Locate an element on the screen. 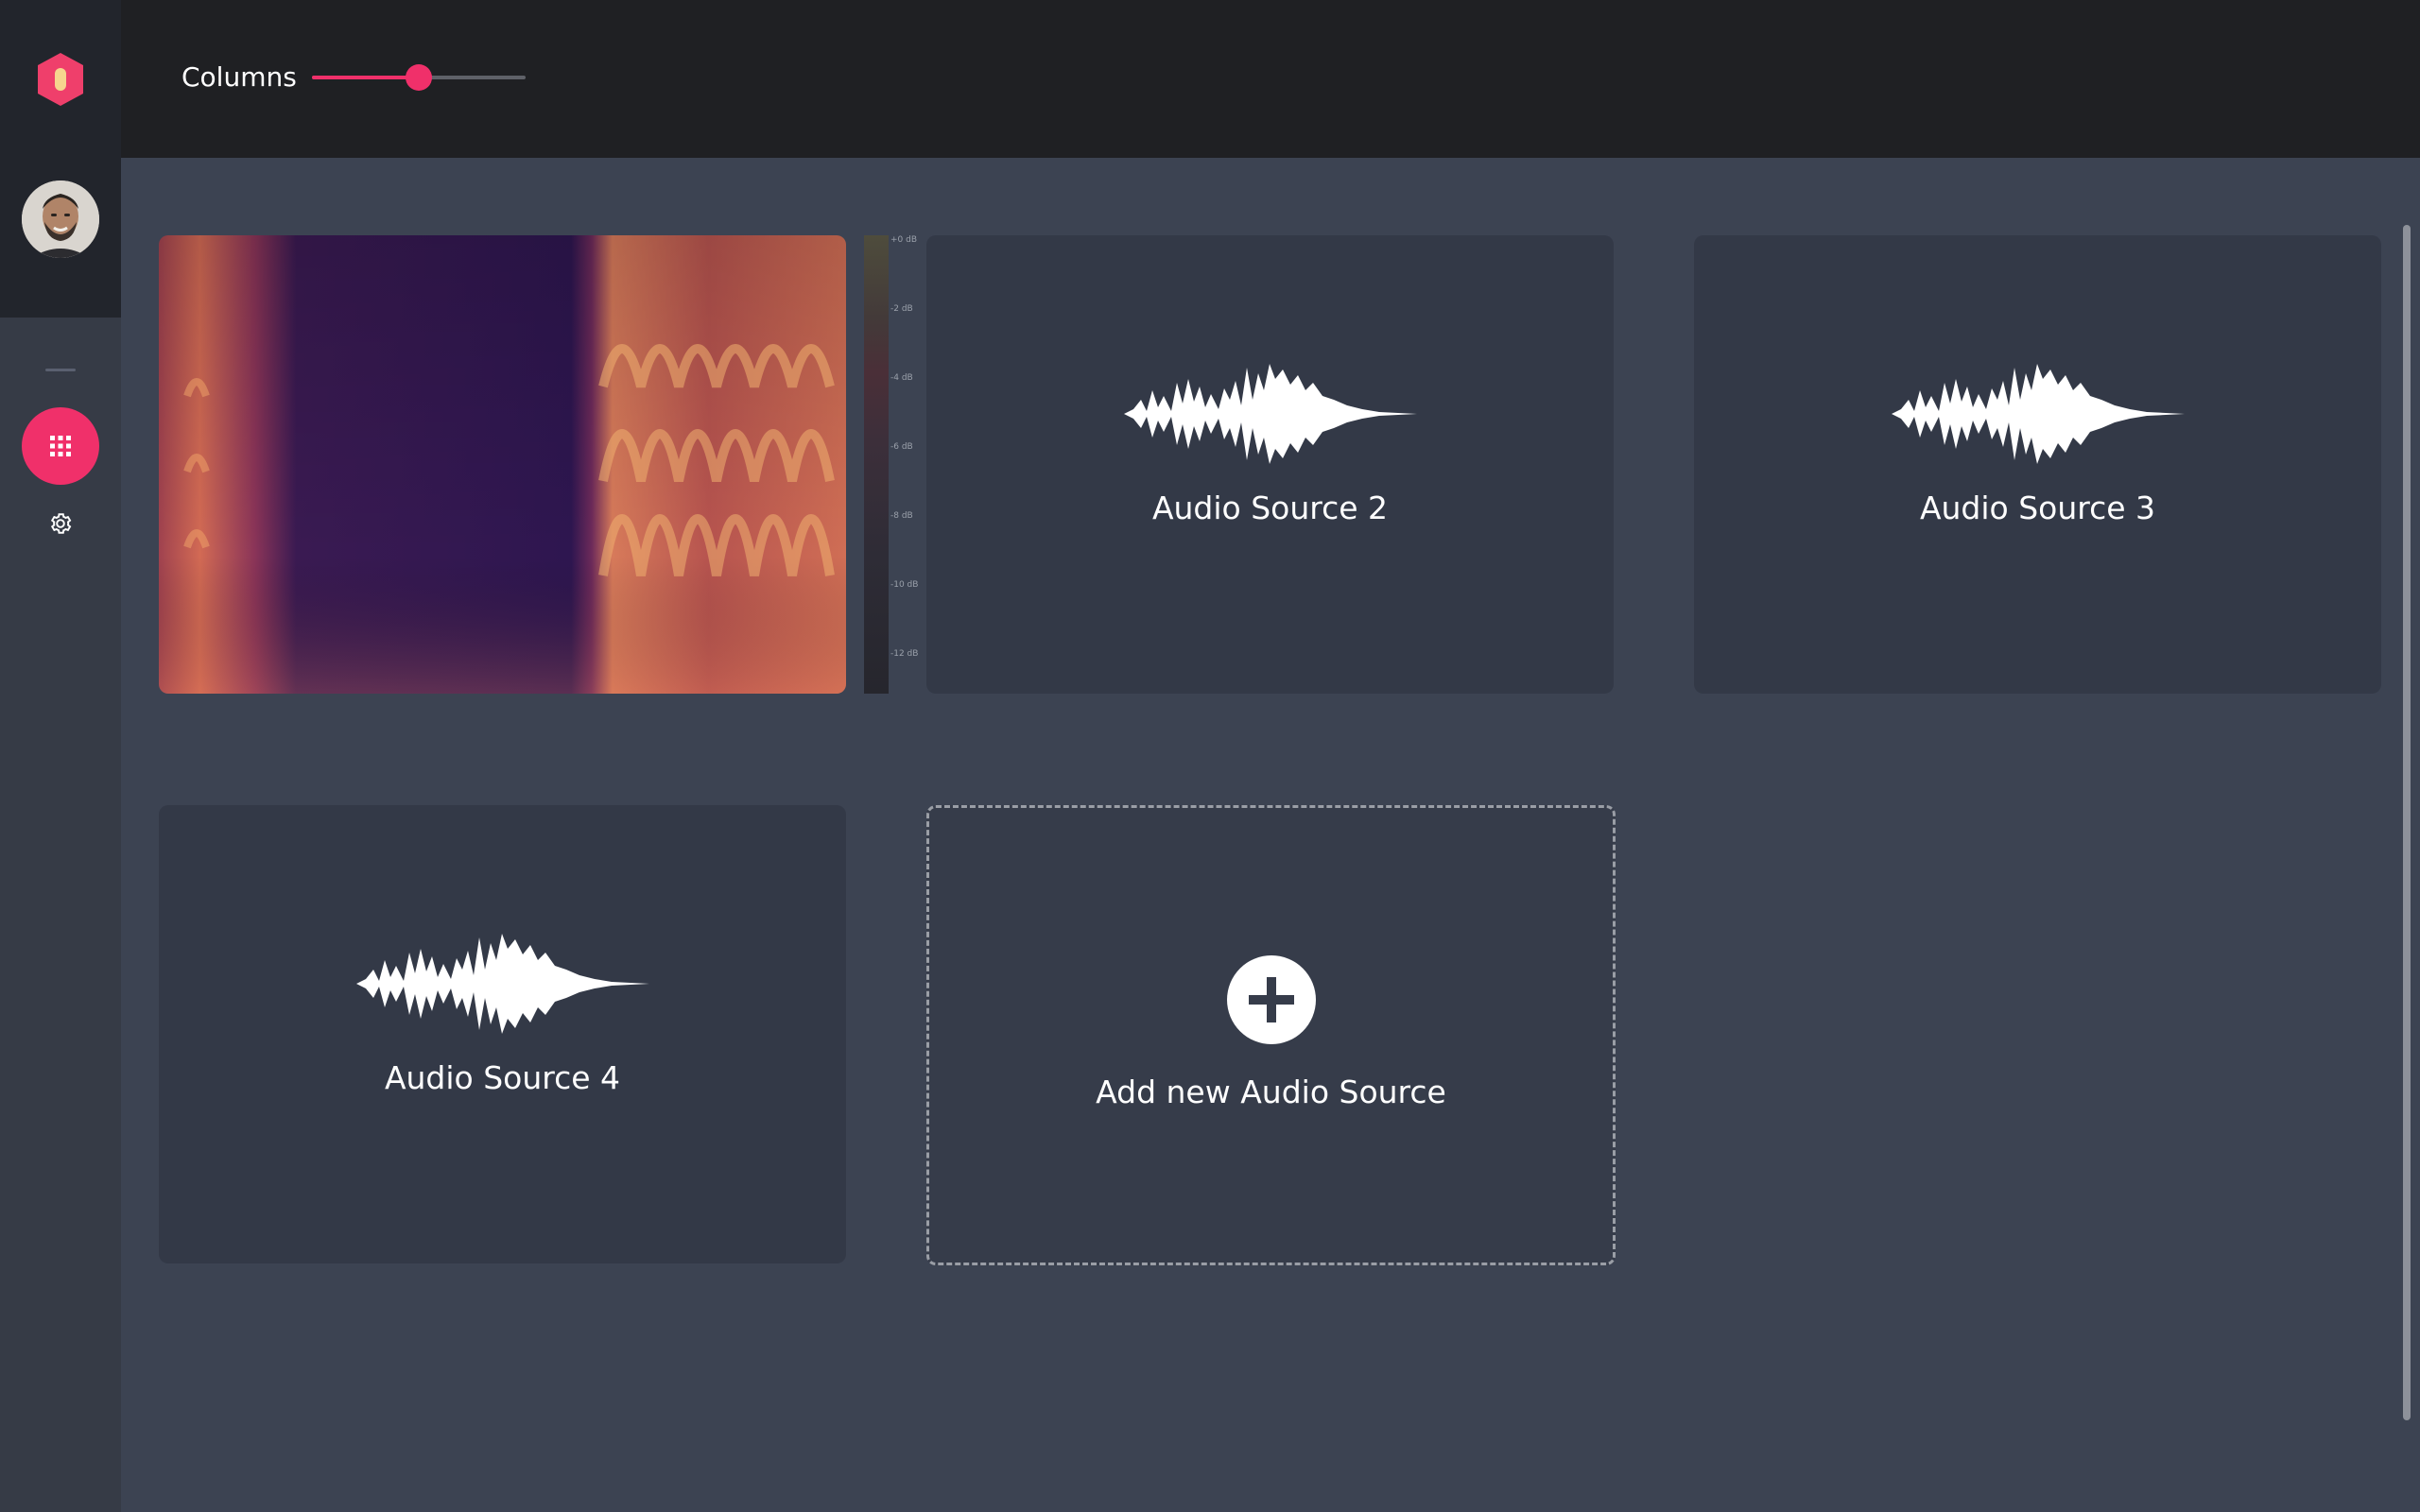 This screenshot has width=2420, height=1512. sidebar is located at coordinates (60, 756).